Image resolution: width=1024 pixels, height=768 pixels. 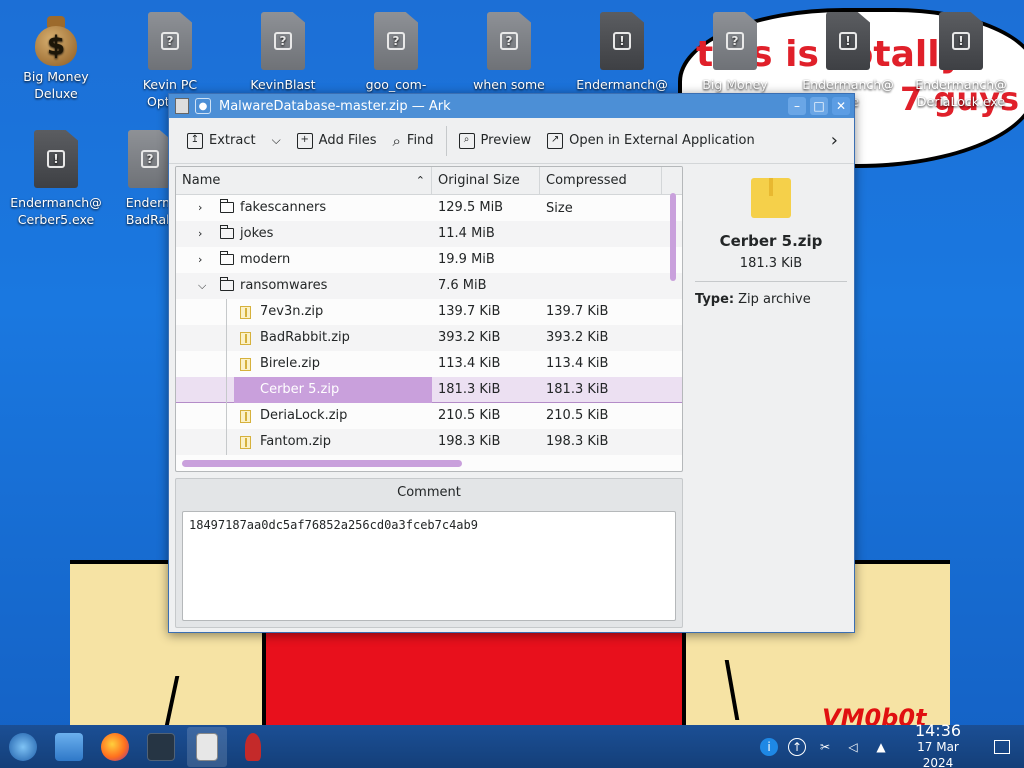 What do you see at coordinates (474, 680) in the screenshot?
I see `wallpaper-red-shirt` at bounding box center [474, 680].